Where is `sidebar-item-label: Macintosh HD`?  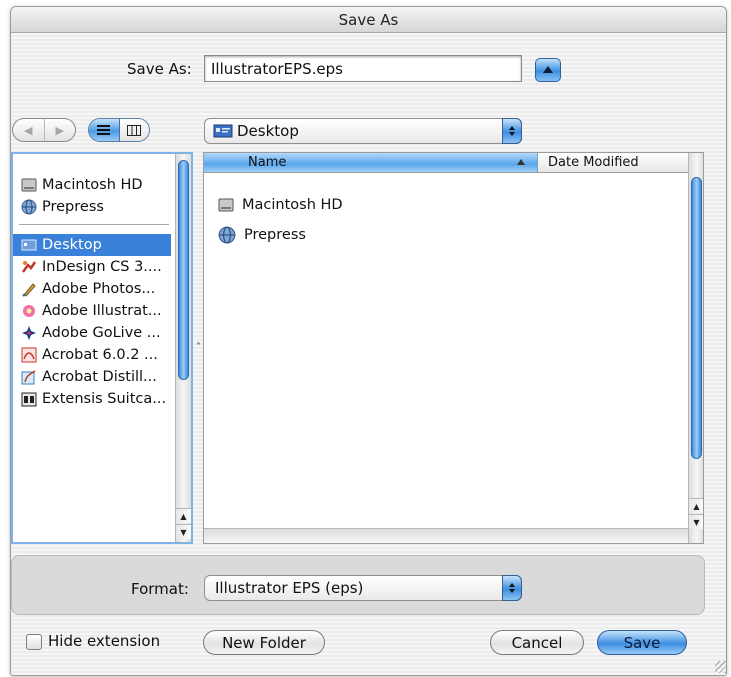
sidebar-item-label: Macintosh HD is located at coordinates (92, 185).